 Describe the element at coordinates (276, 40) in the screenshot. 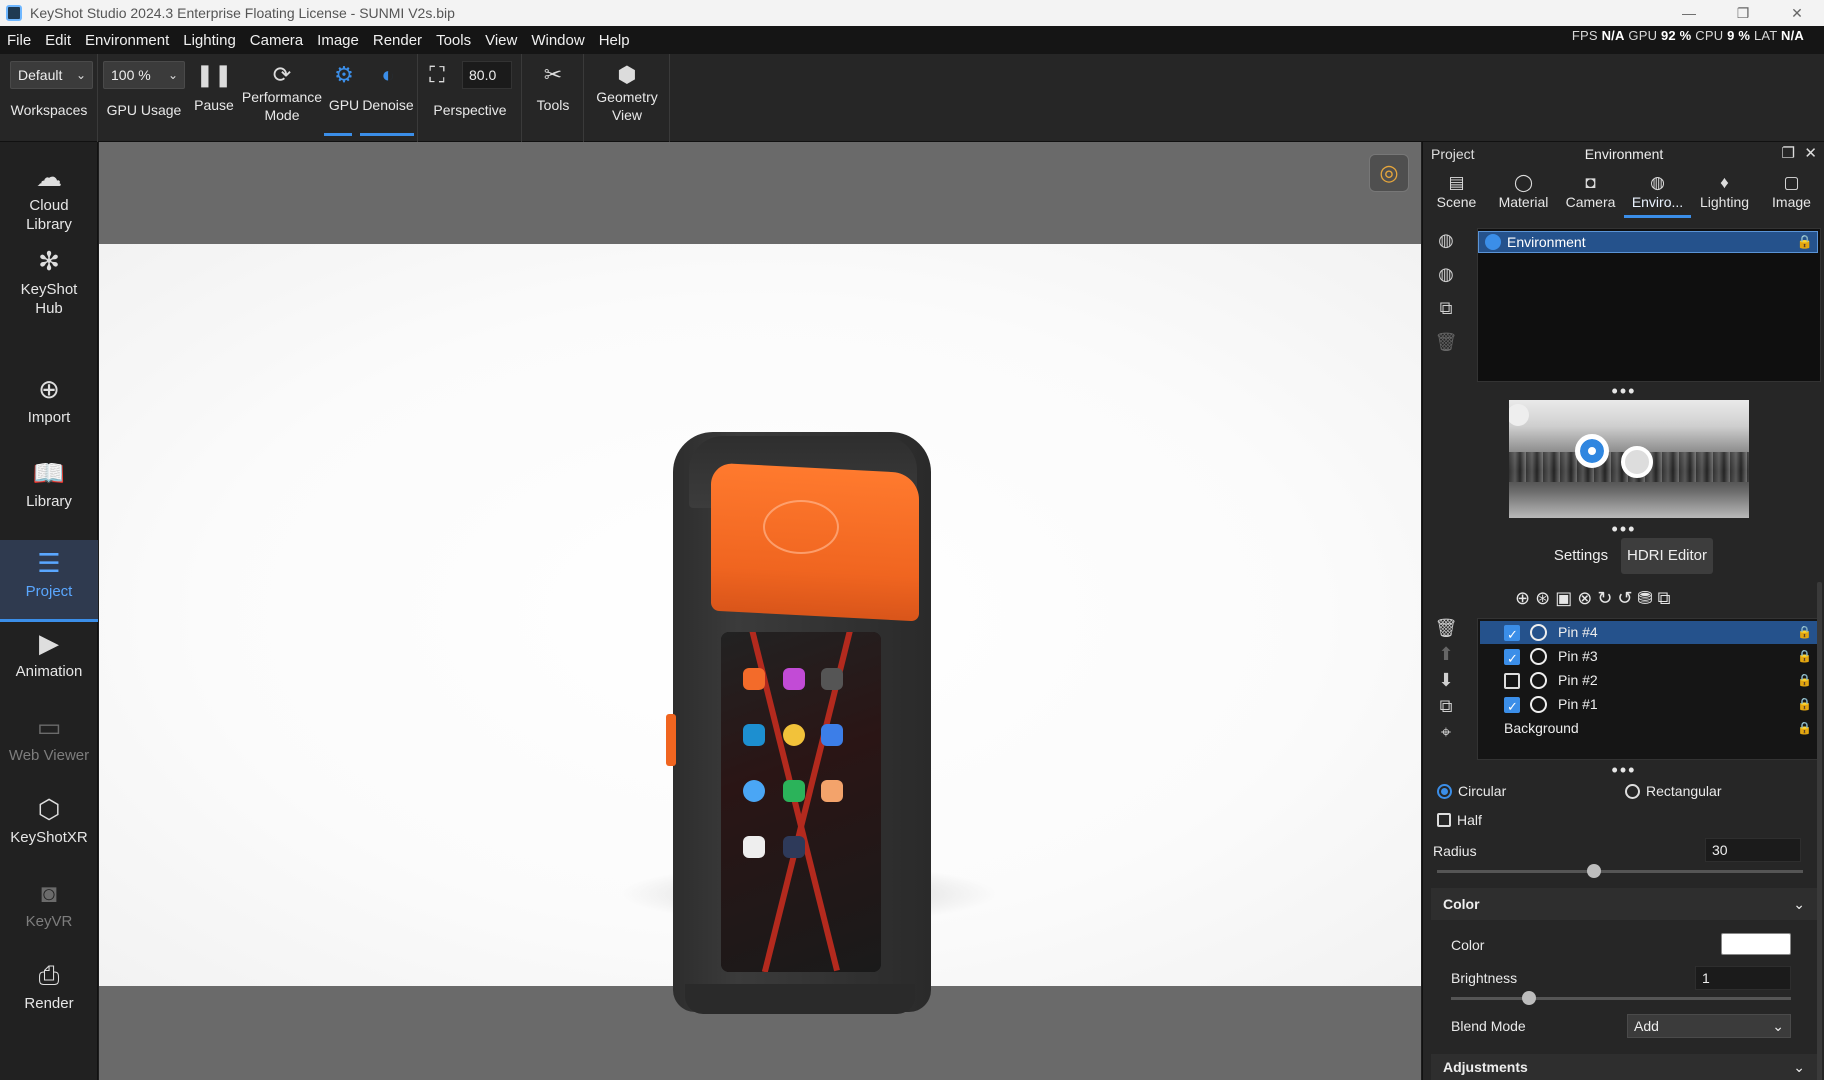

I see `menu-camera: Camera` at that location.